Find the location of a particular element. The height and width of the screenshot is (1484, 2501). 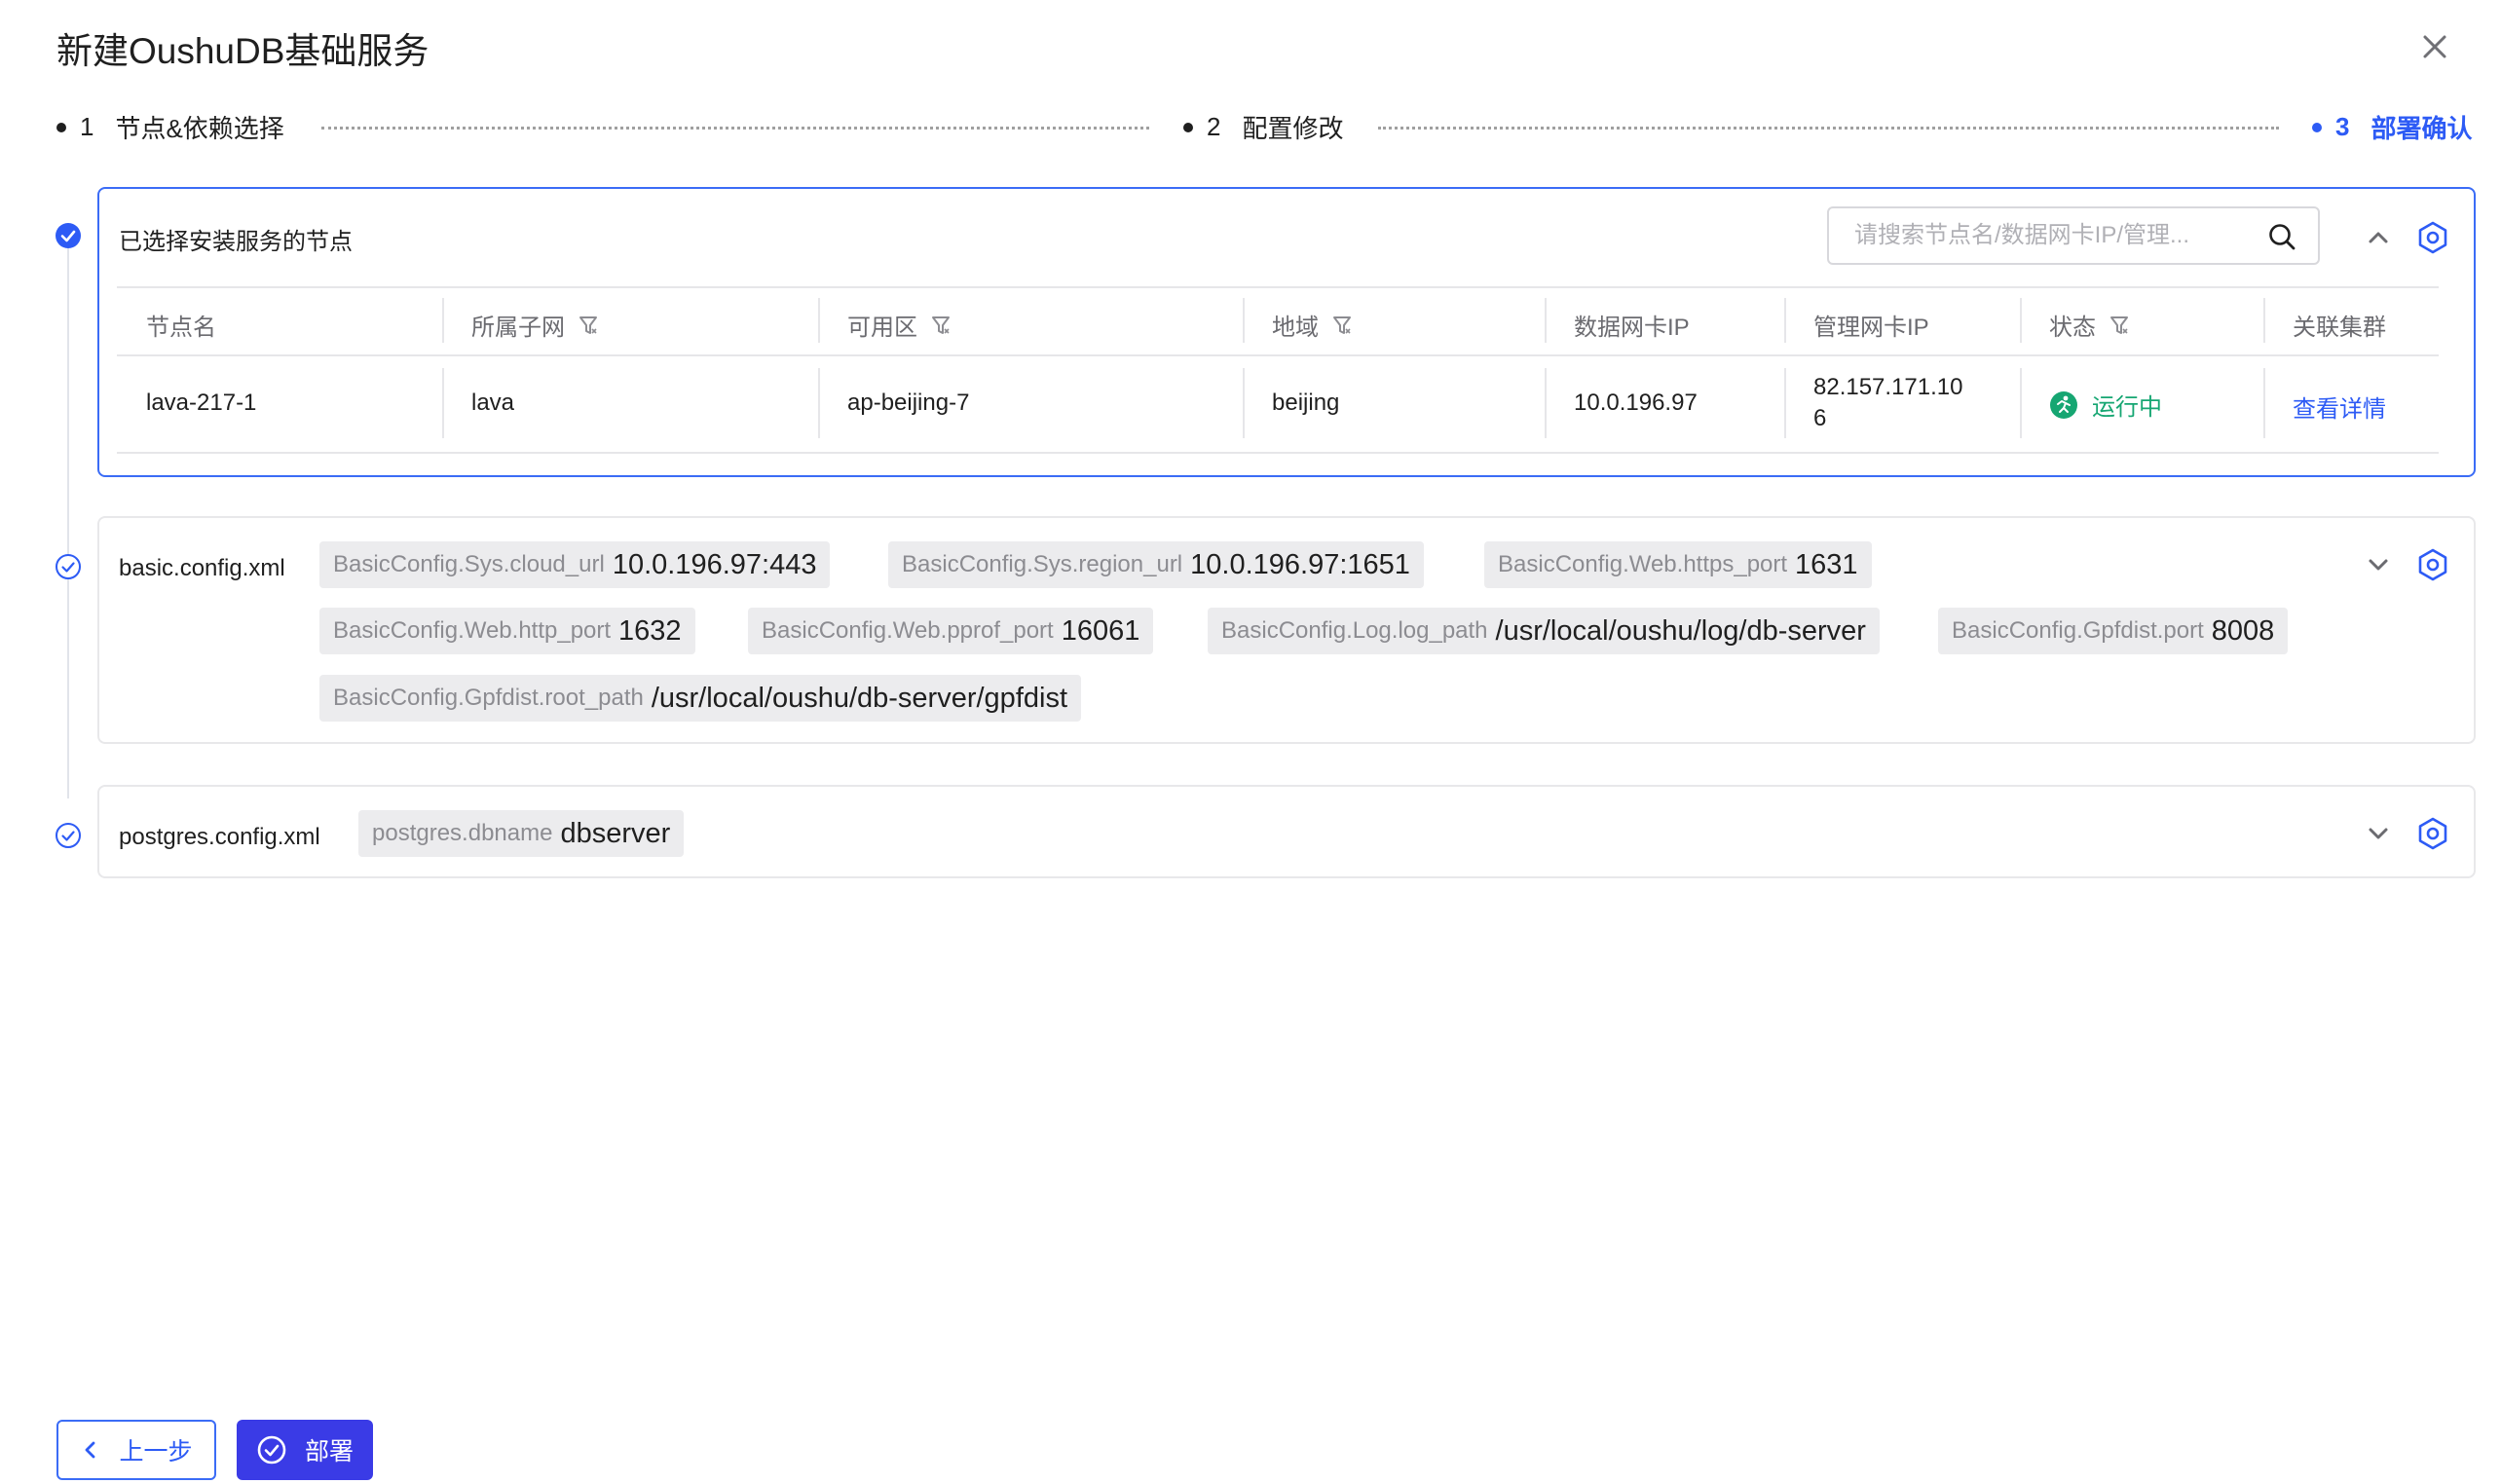

column-header-zone: 可用区 is located at coordinates (899, 325).